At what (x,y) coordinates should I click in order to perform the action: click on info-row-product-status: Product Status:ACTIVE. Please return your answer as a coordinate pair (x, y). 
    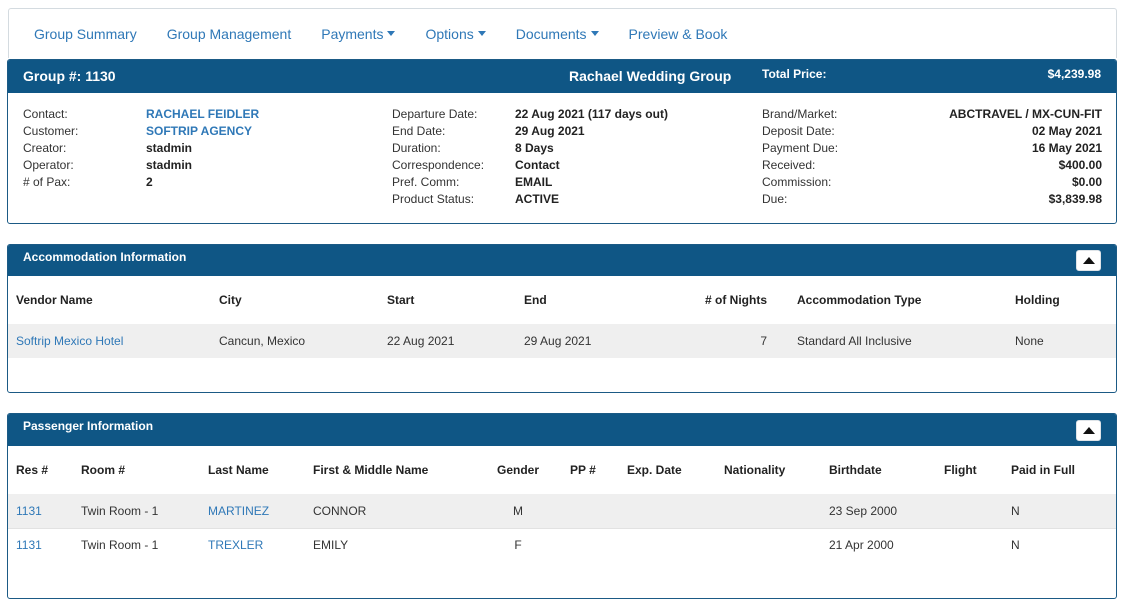
    Looking at the image, I should click on (530, 199).